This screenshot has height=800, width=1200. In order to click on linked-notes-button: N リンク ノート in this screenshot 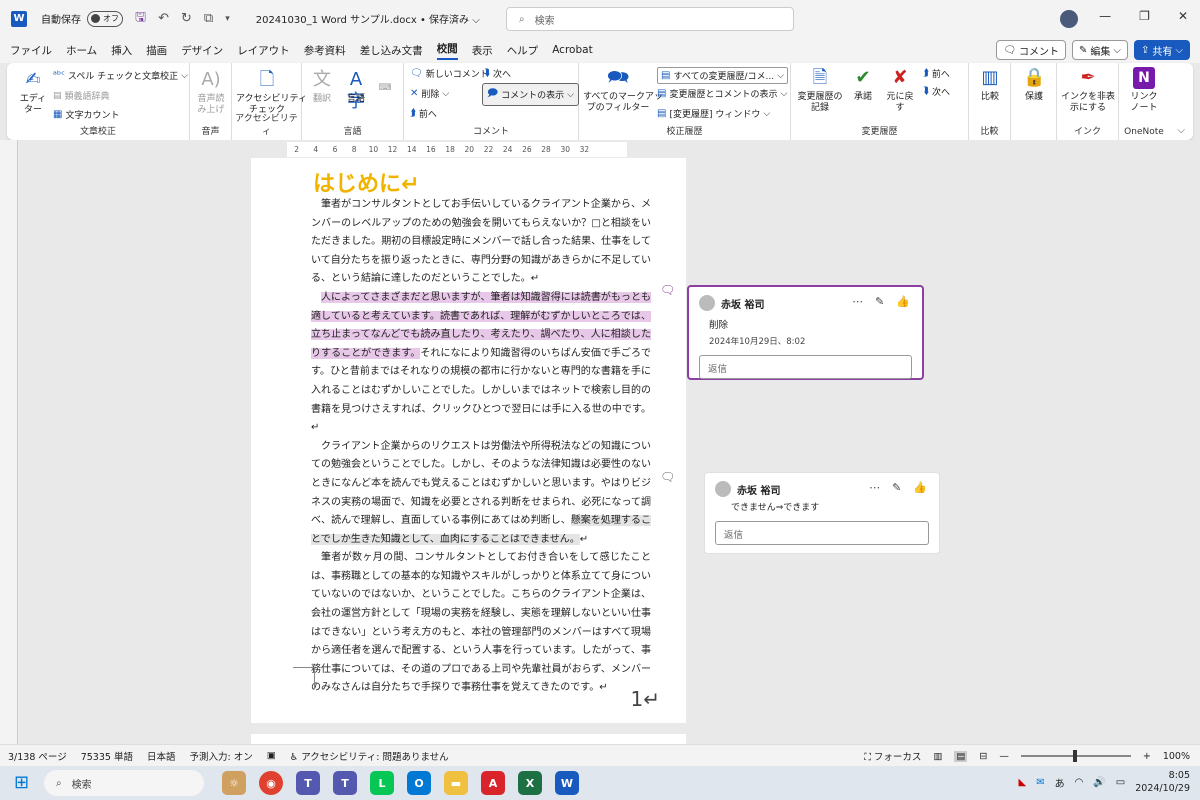, I will do `click(1144, 90)`.